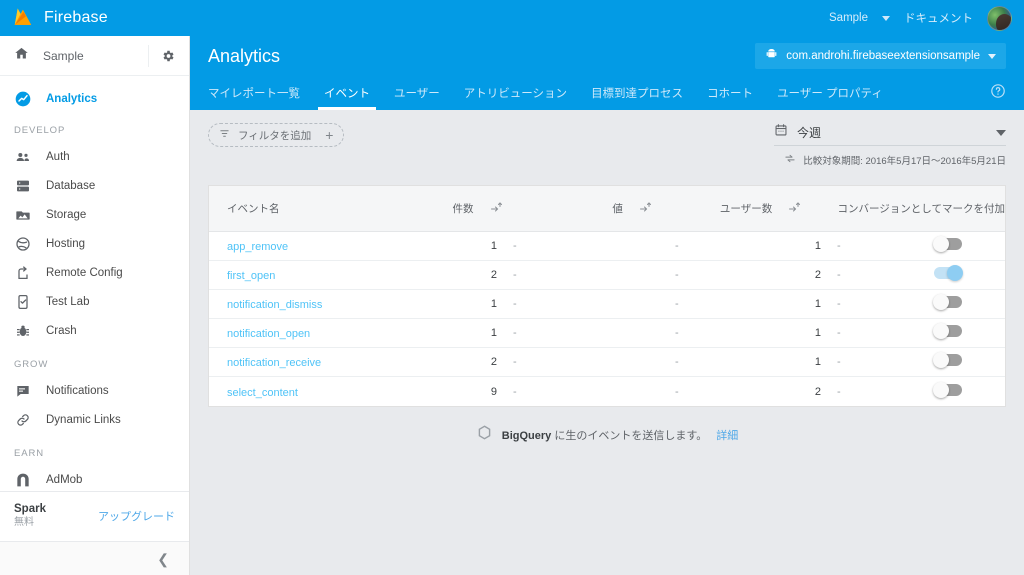  I want to click on event-name-link: notification_receive, so click(274, 363).